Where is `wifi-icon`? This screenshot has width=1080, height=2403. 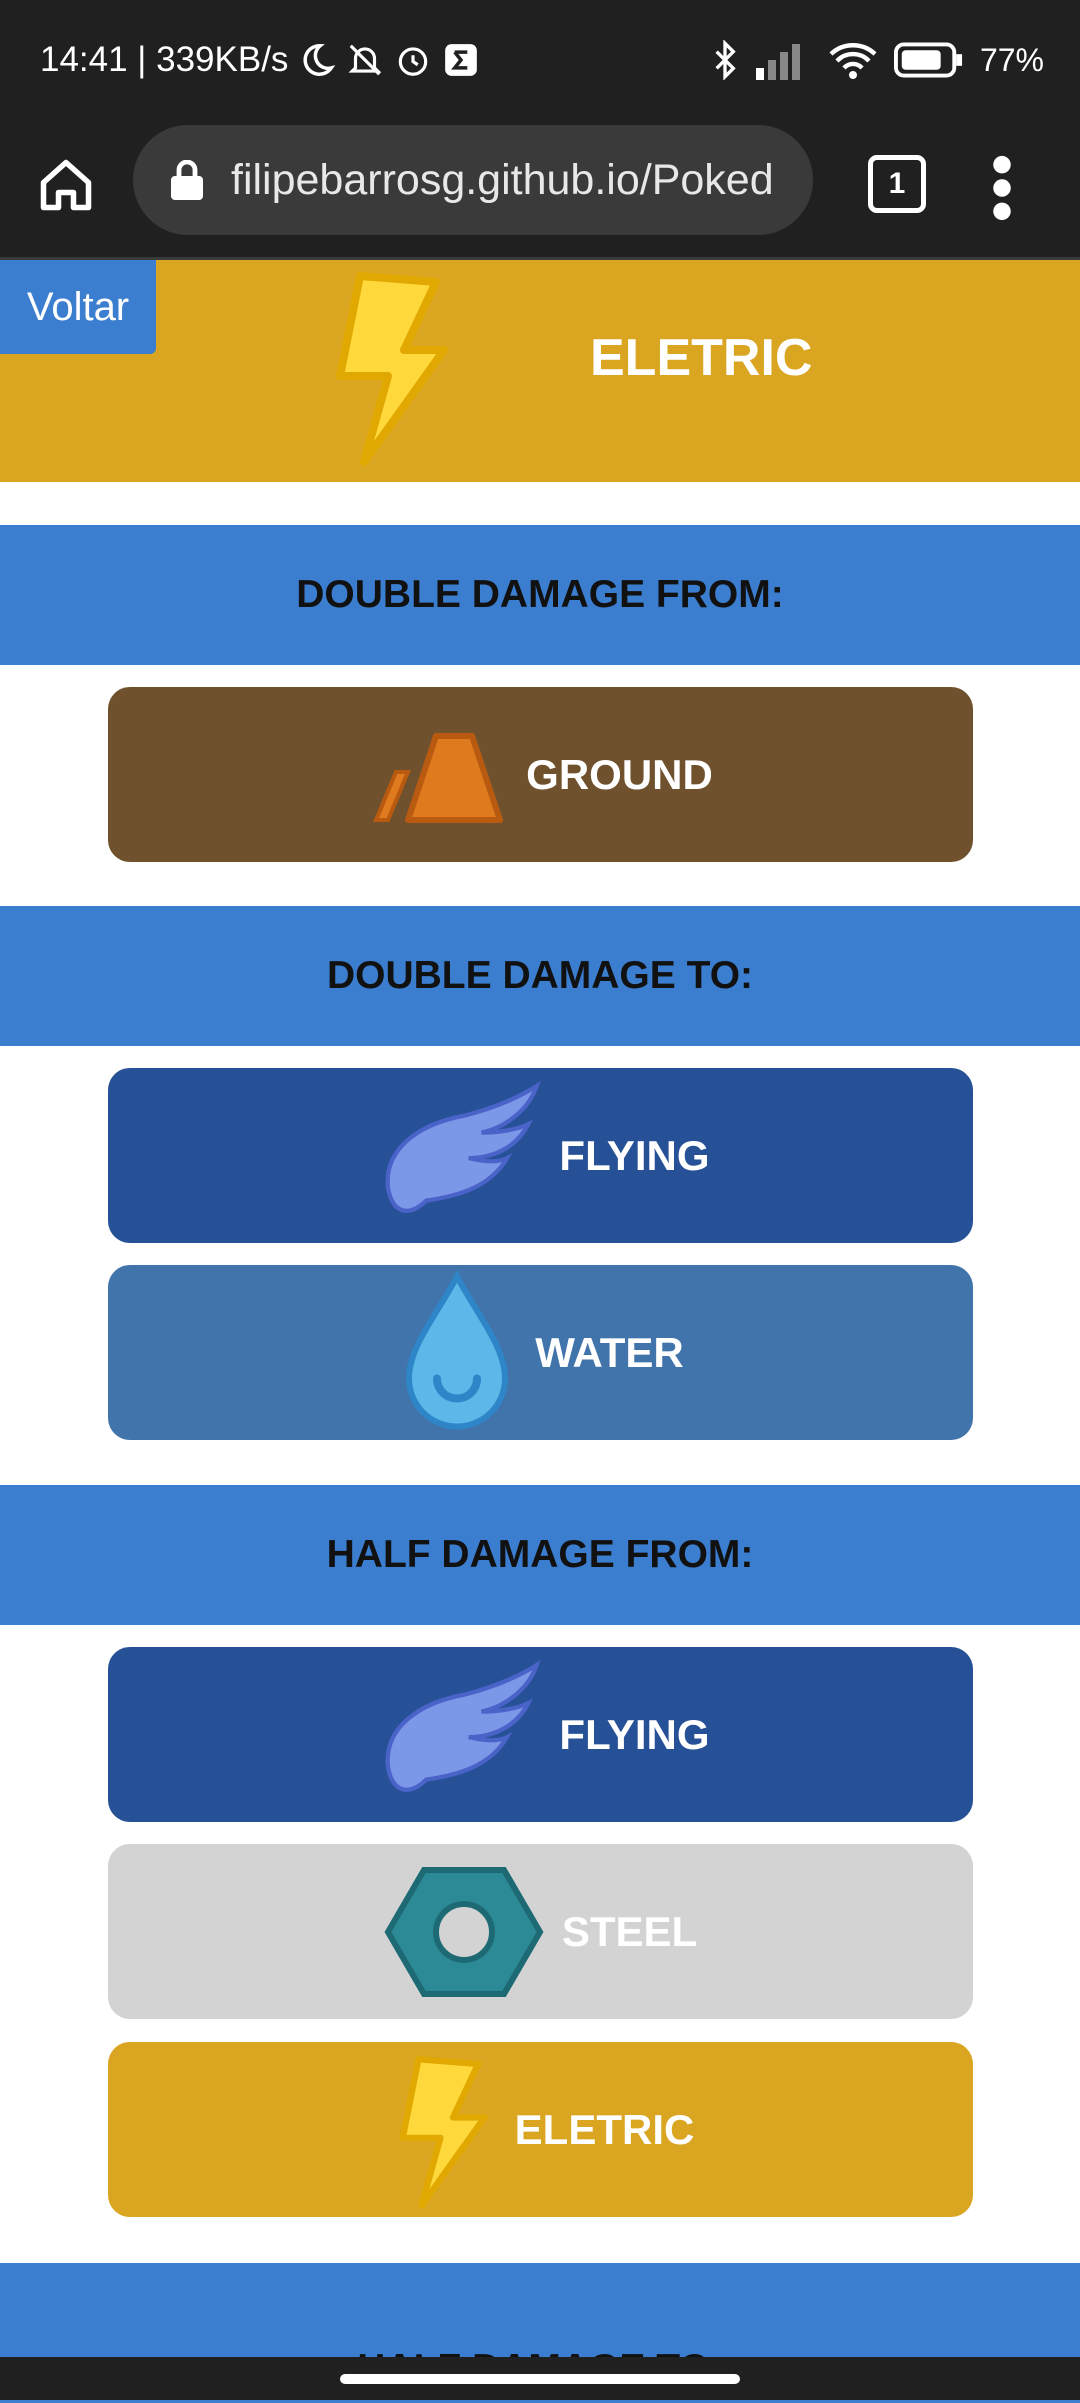
wifi-icon is located at coordinates (853, 61).